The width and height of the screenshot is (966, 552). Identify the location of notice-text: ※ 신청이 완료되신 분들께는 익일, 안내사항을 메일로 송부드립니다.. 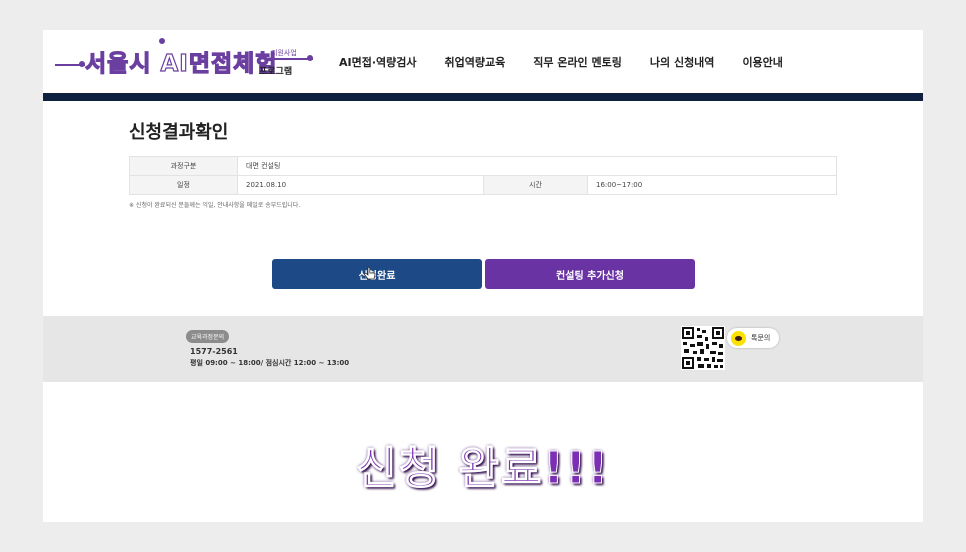
(215, 205).